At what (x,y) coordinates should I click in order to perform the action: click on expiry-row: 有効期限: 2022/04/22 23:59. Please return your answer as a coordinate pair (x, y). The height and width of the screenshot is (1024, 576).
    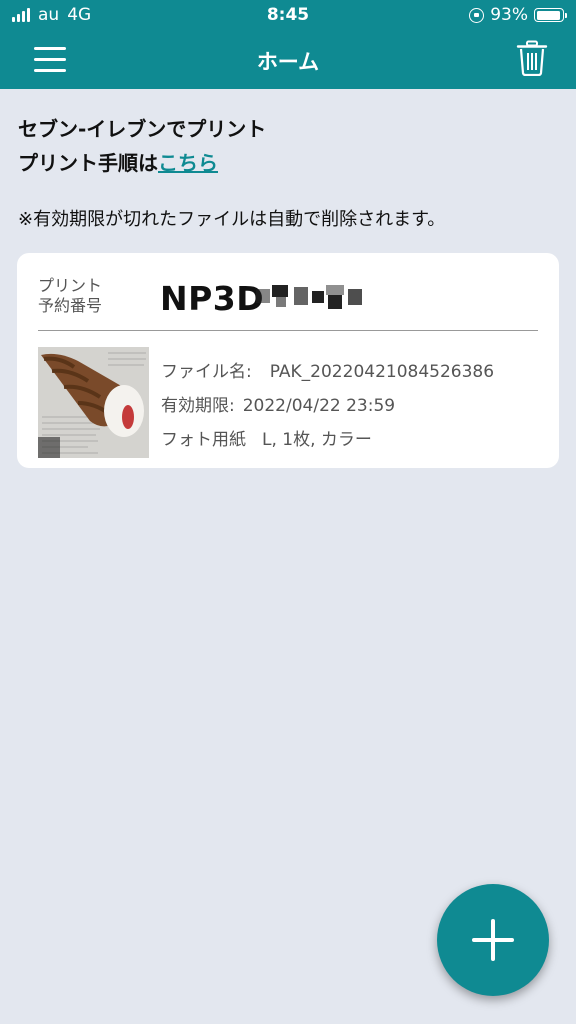
    Looking at the image, I should click on (327, 408).